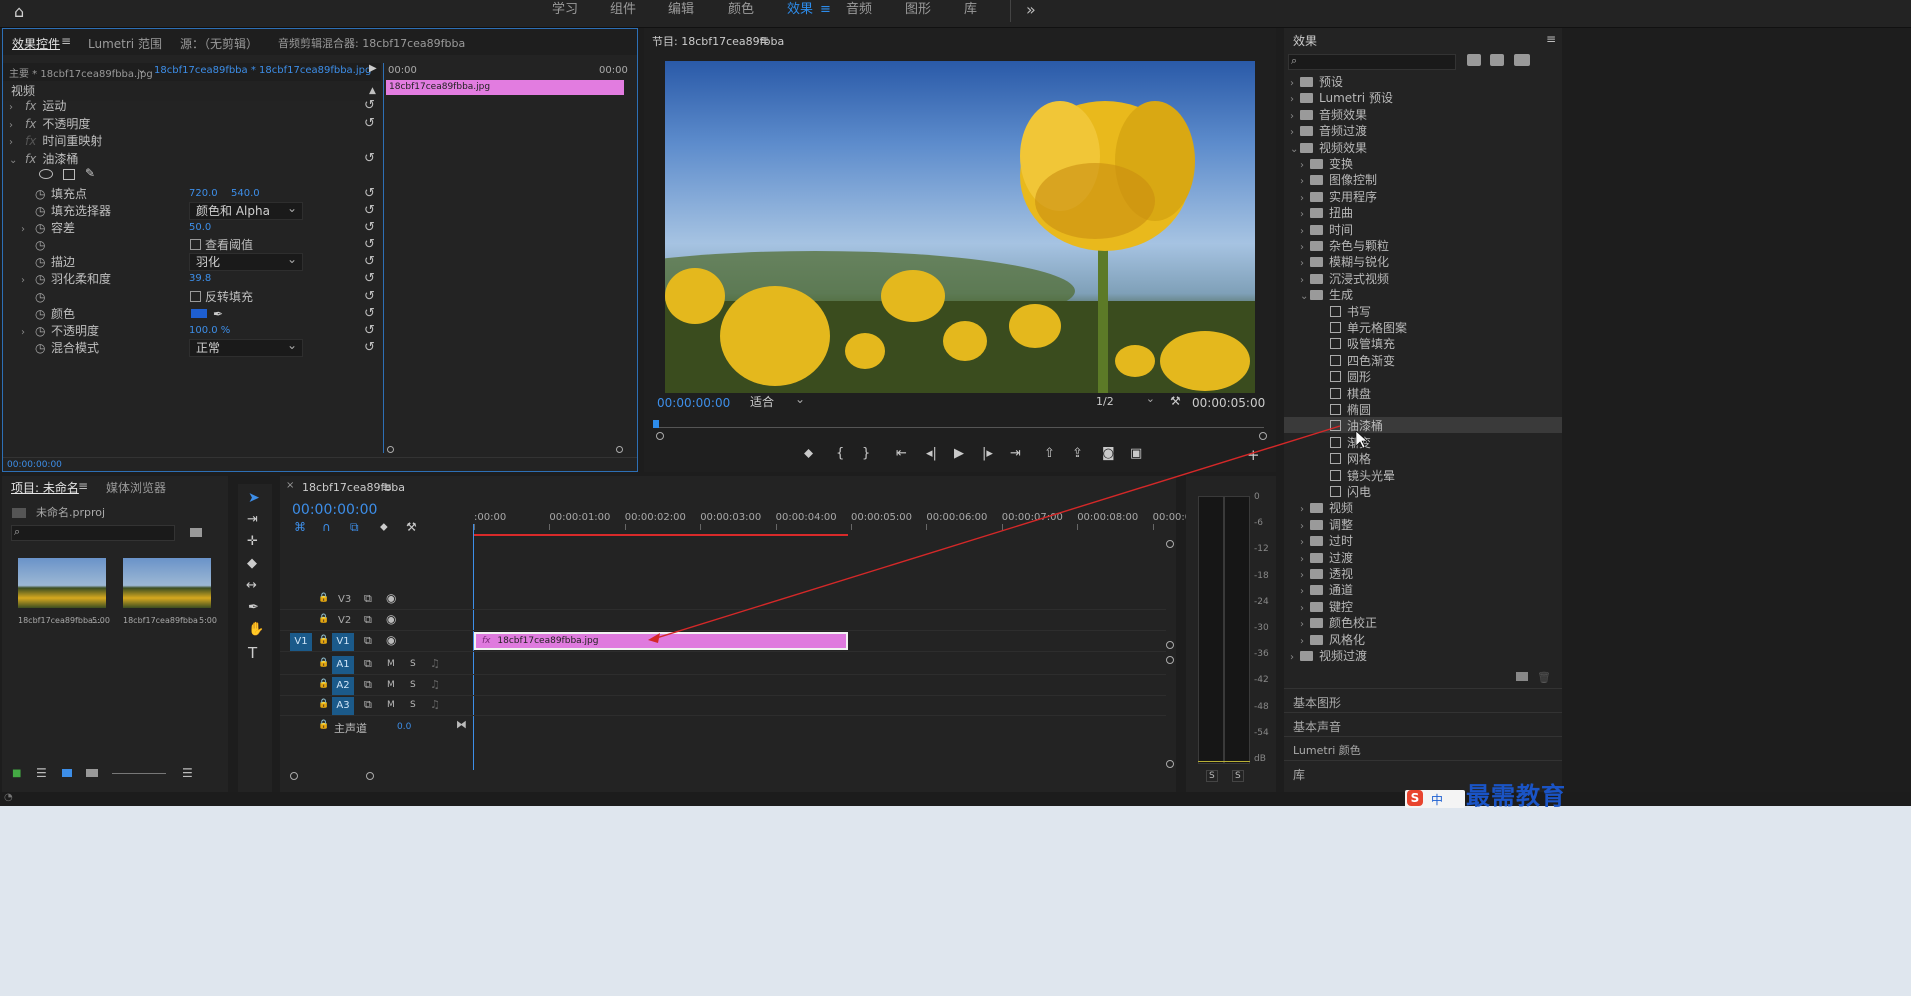 The height and width of the screenshot is (996, 1911). I want to click on mouse-cursor-icon, so click(1361, 439).